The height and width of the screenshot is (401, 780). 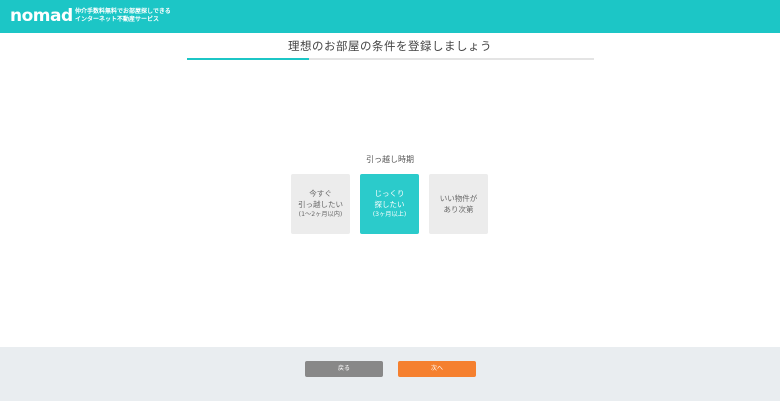 I want to click on question-label: 引っ越し時期, so click(x=390, y=159).